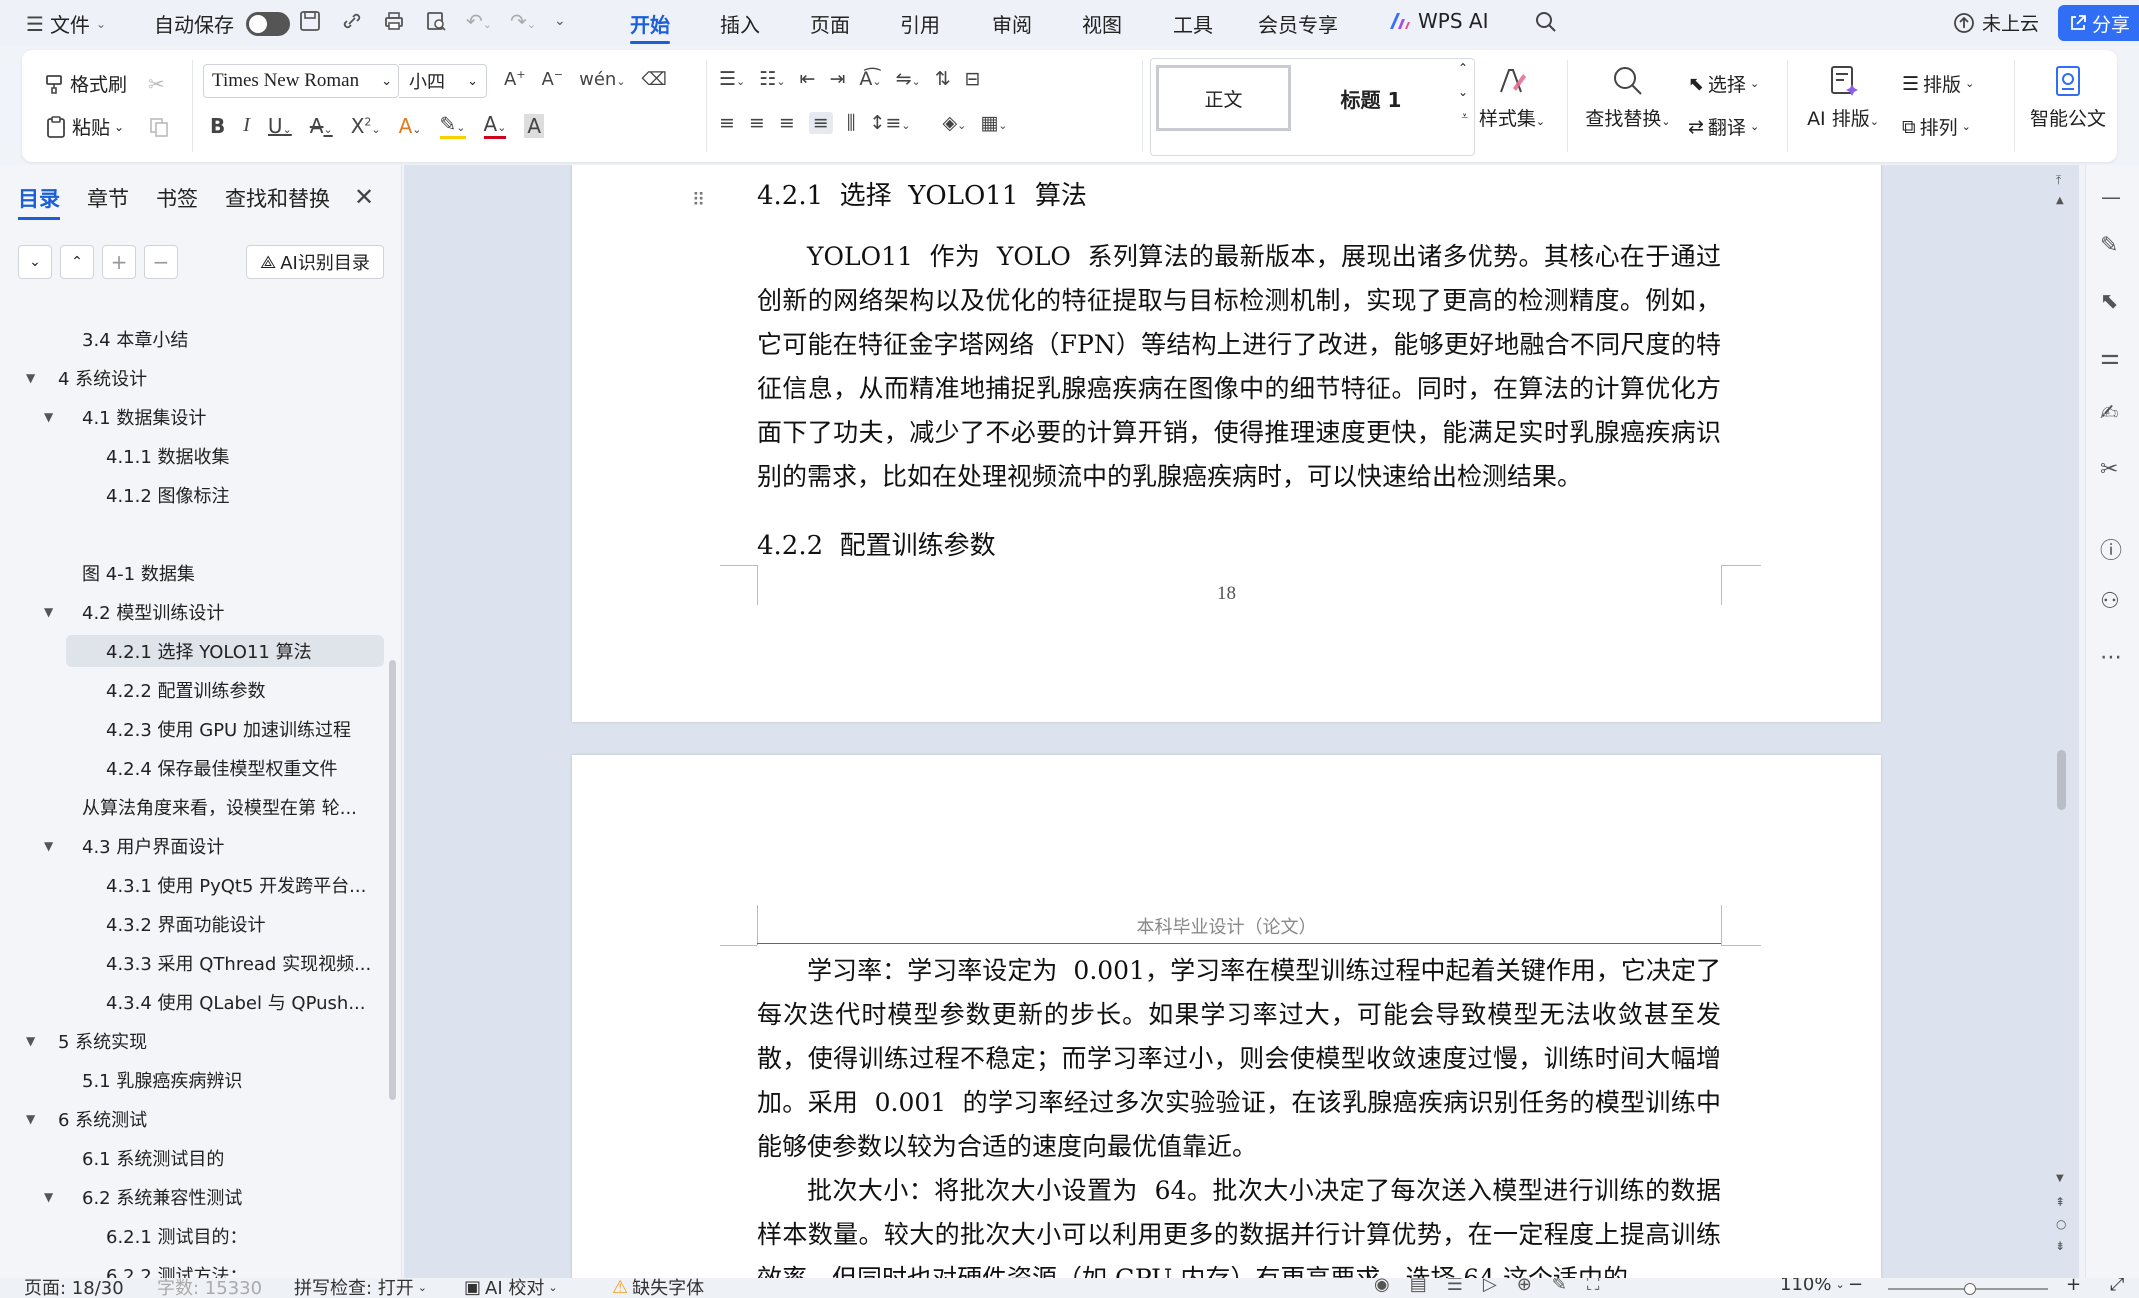 The height and width of the screenshot is (1298, 2139). What do you see at coordinates (192, 1158) in the screenshot?
I see `toc-item: 6.1 系统测试目的` at bounding box center [192, 1158].